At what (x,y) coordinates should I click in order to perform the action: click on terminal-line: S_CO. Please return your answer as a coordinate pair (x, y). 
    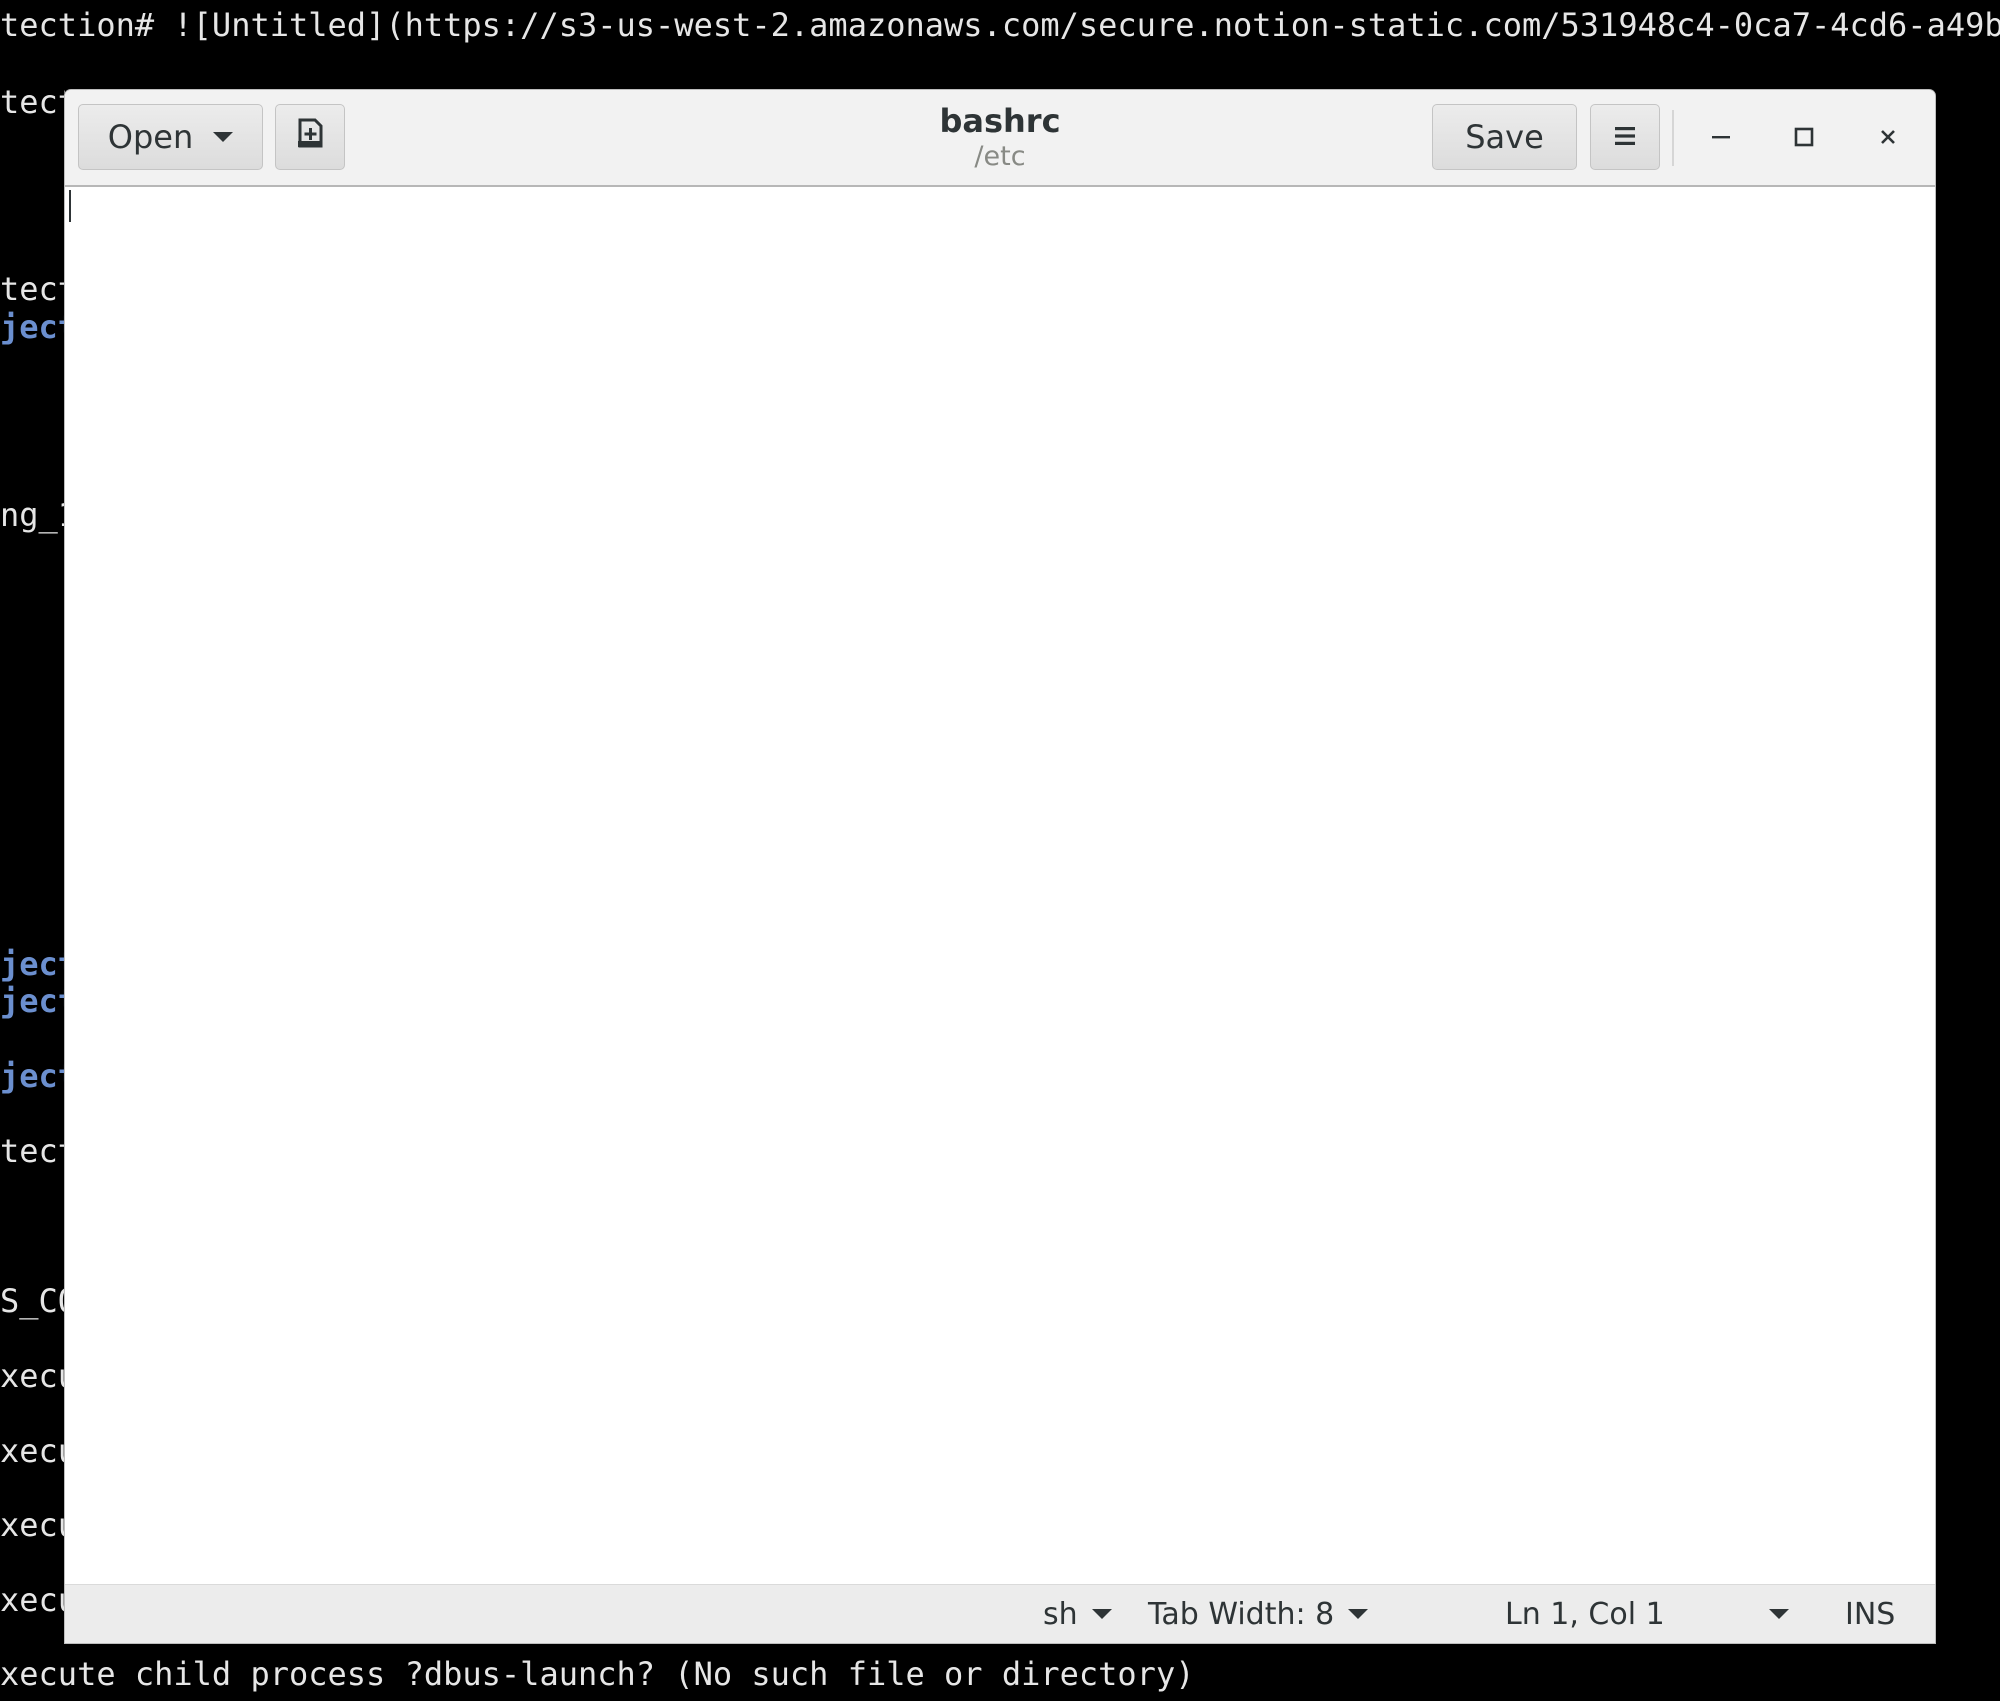
    Looking at the image, I should click on (32, 1301).